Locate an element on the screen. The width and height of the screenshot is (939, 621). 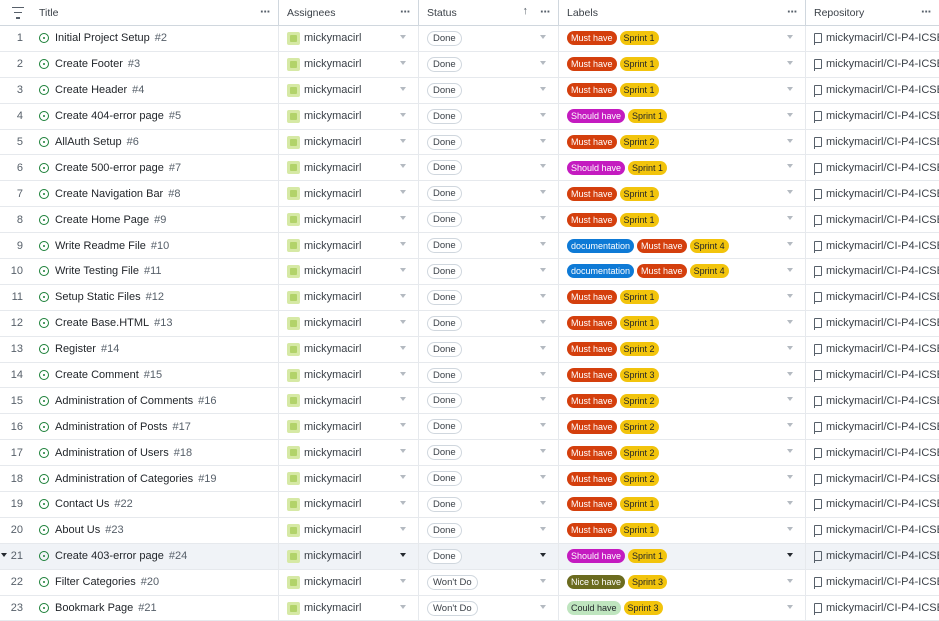
labels-cell: Nice to have Sprint 3 is located at coordinates (682, 582).